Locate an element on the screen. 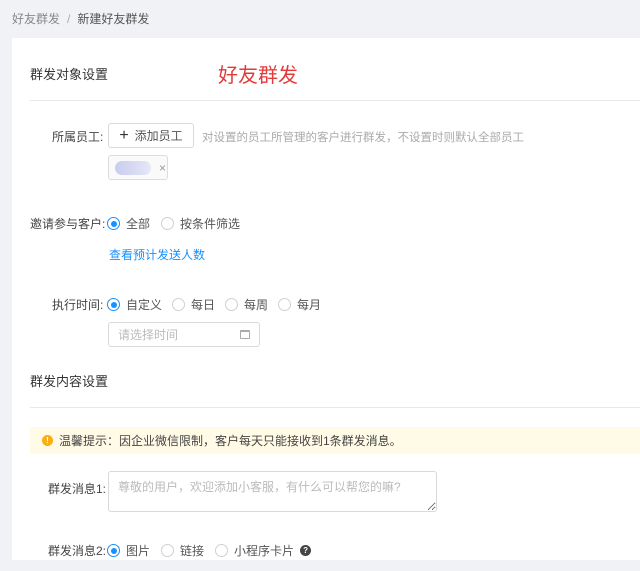 This screenshot has width=640, height=571. radio-exec-weekly: 每周 is located at coordinates (246, 304).